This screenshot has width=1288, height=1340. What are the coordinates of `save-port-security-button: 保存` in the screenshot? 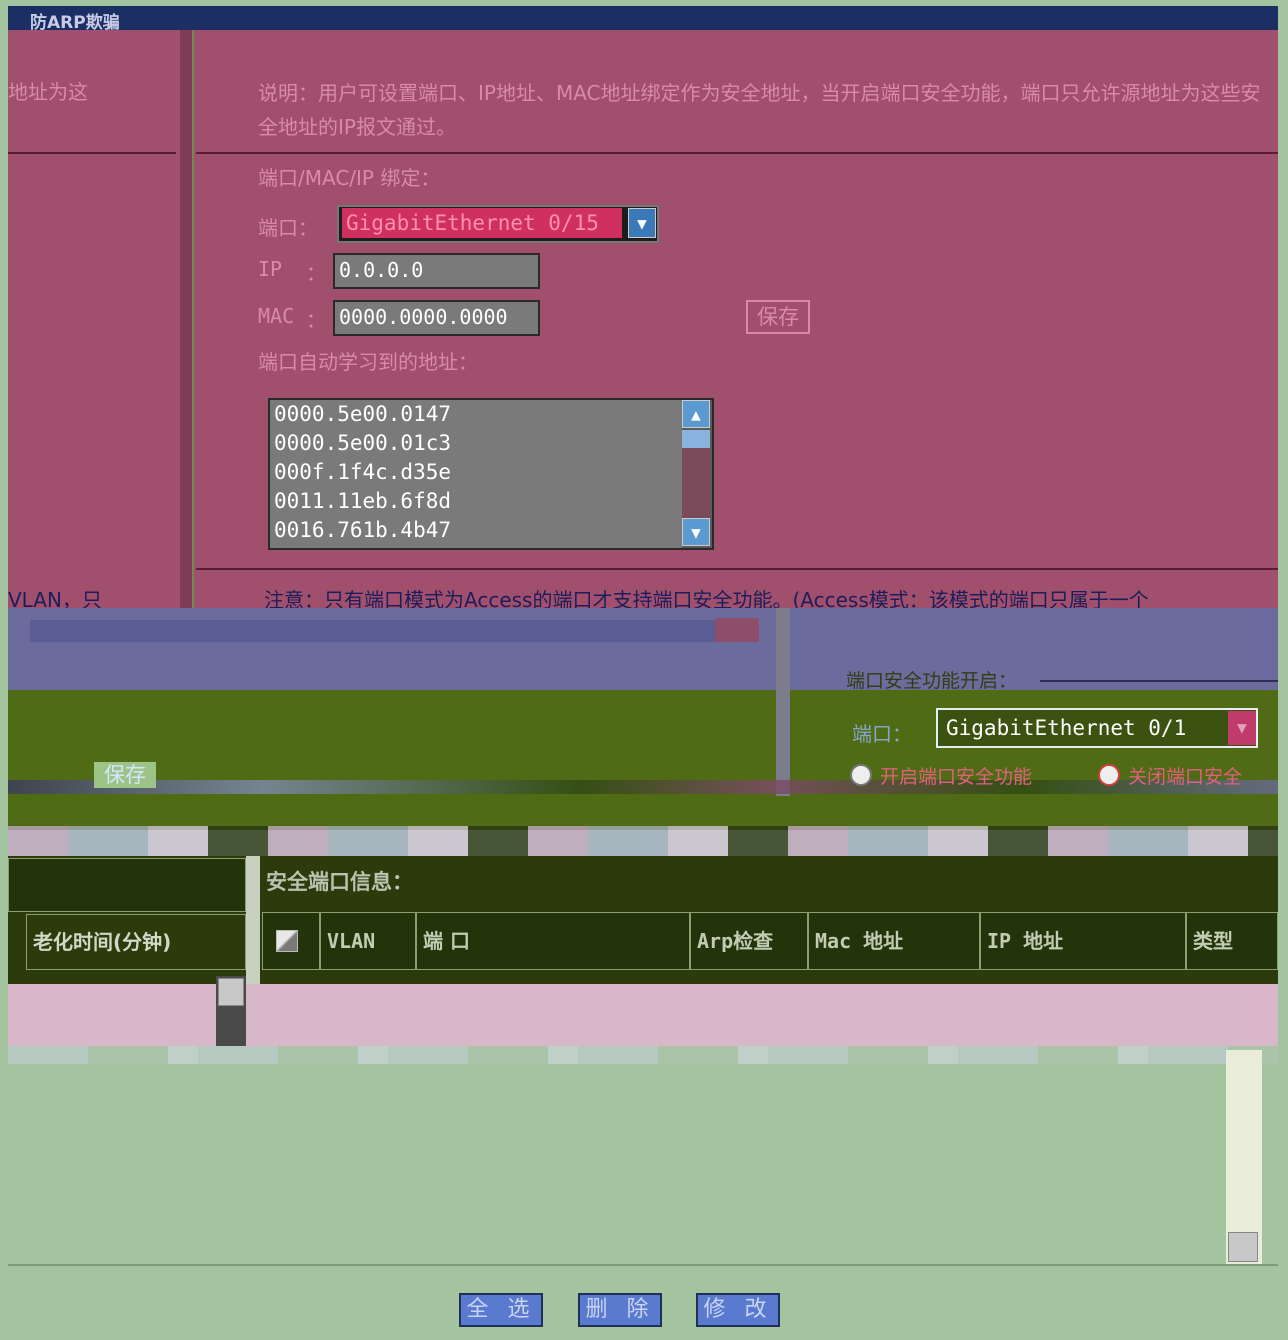 It's located at (125, 775).